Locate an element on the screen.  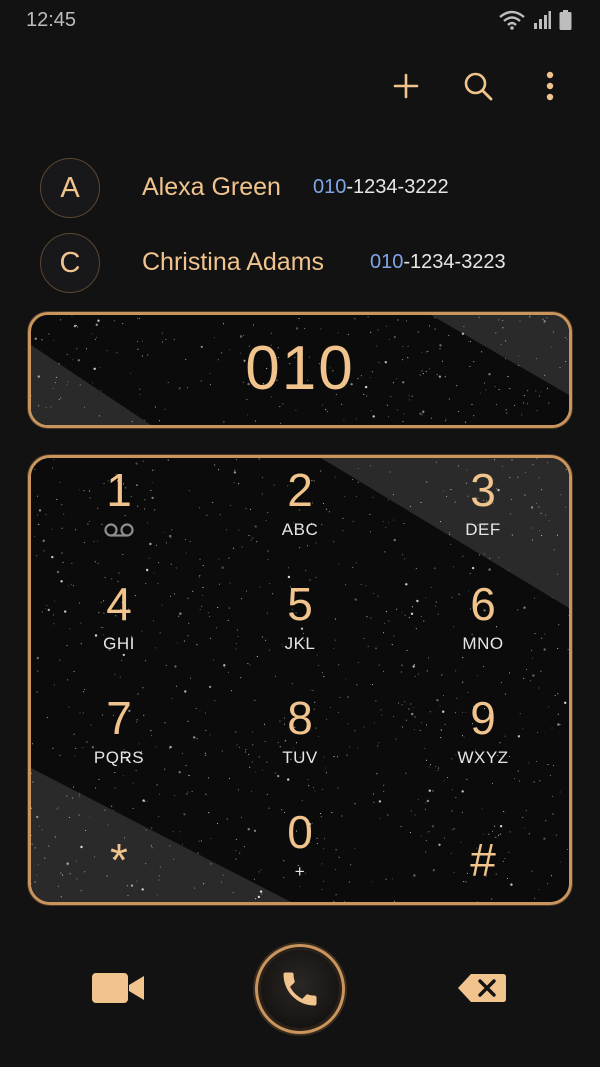
key-1: 1 is located at coordinates (119, 514).